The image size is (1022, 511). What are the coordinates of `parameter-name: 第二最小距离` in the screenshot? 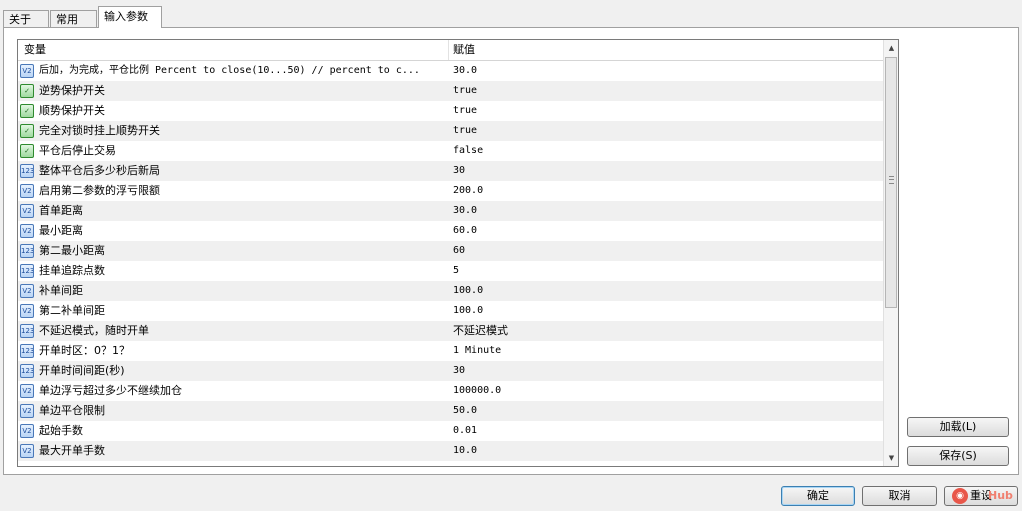 It's located at (72, 250).